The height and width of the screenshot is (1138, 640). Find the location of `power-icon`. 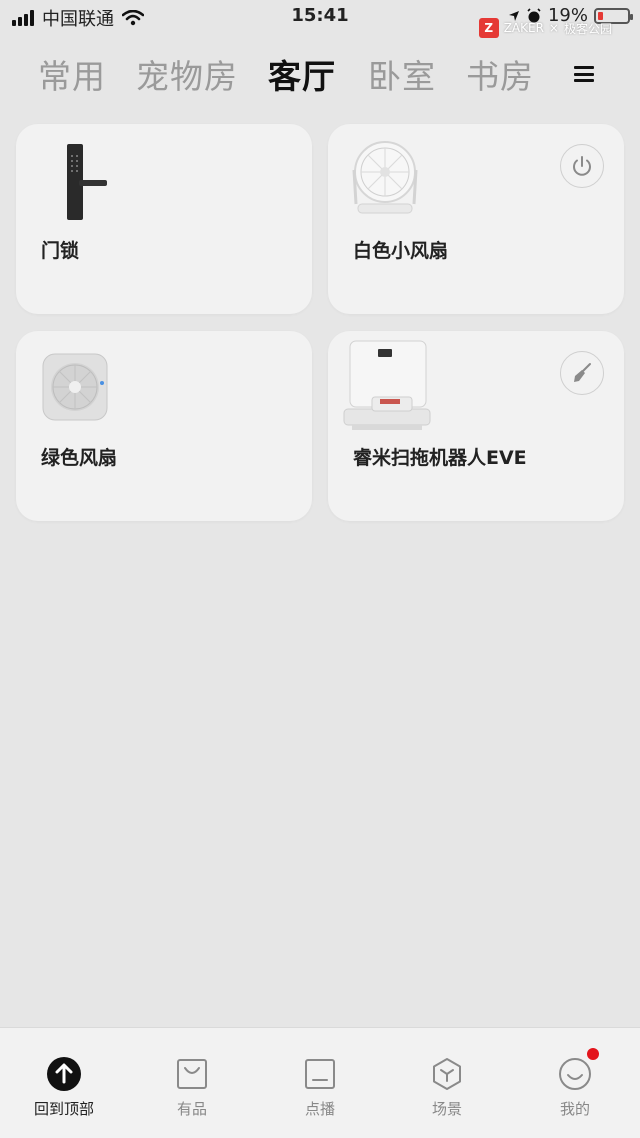

power-icon is located at coordinates (582, 166).